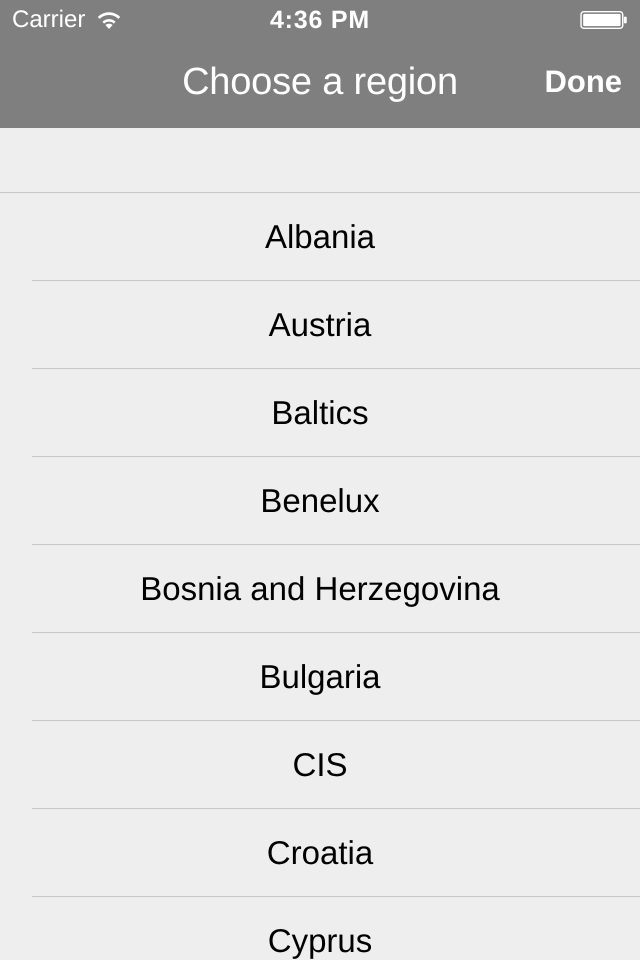 This screenshot has width=640, height=960. What do you see at coordinates (336, 501) in the screenshot?
I see `region-list-item: Benelux` at bounding box center [336, 501].